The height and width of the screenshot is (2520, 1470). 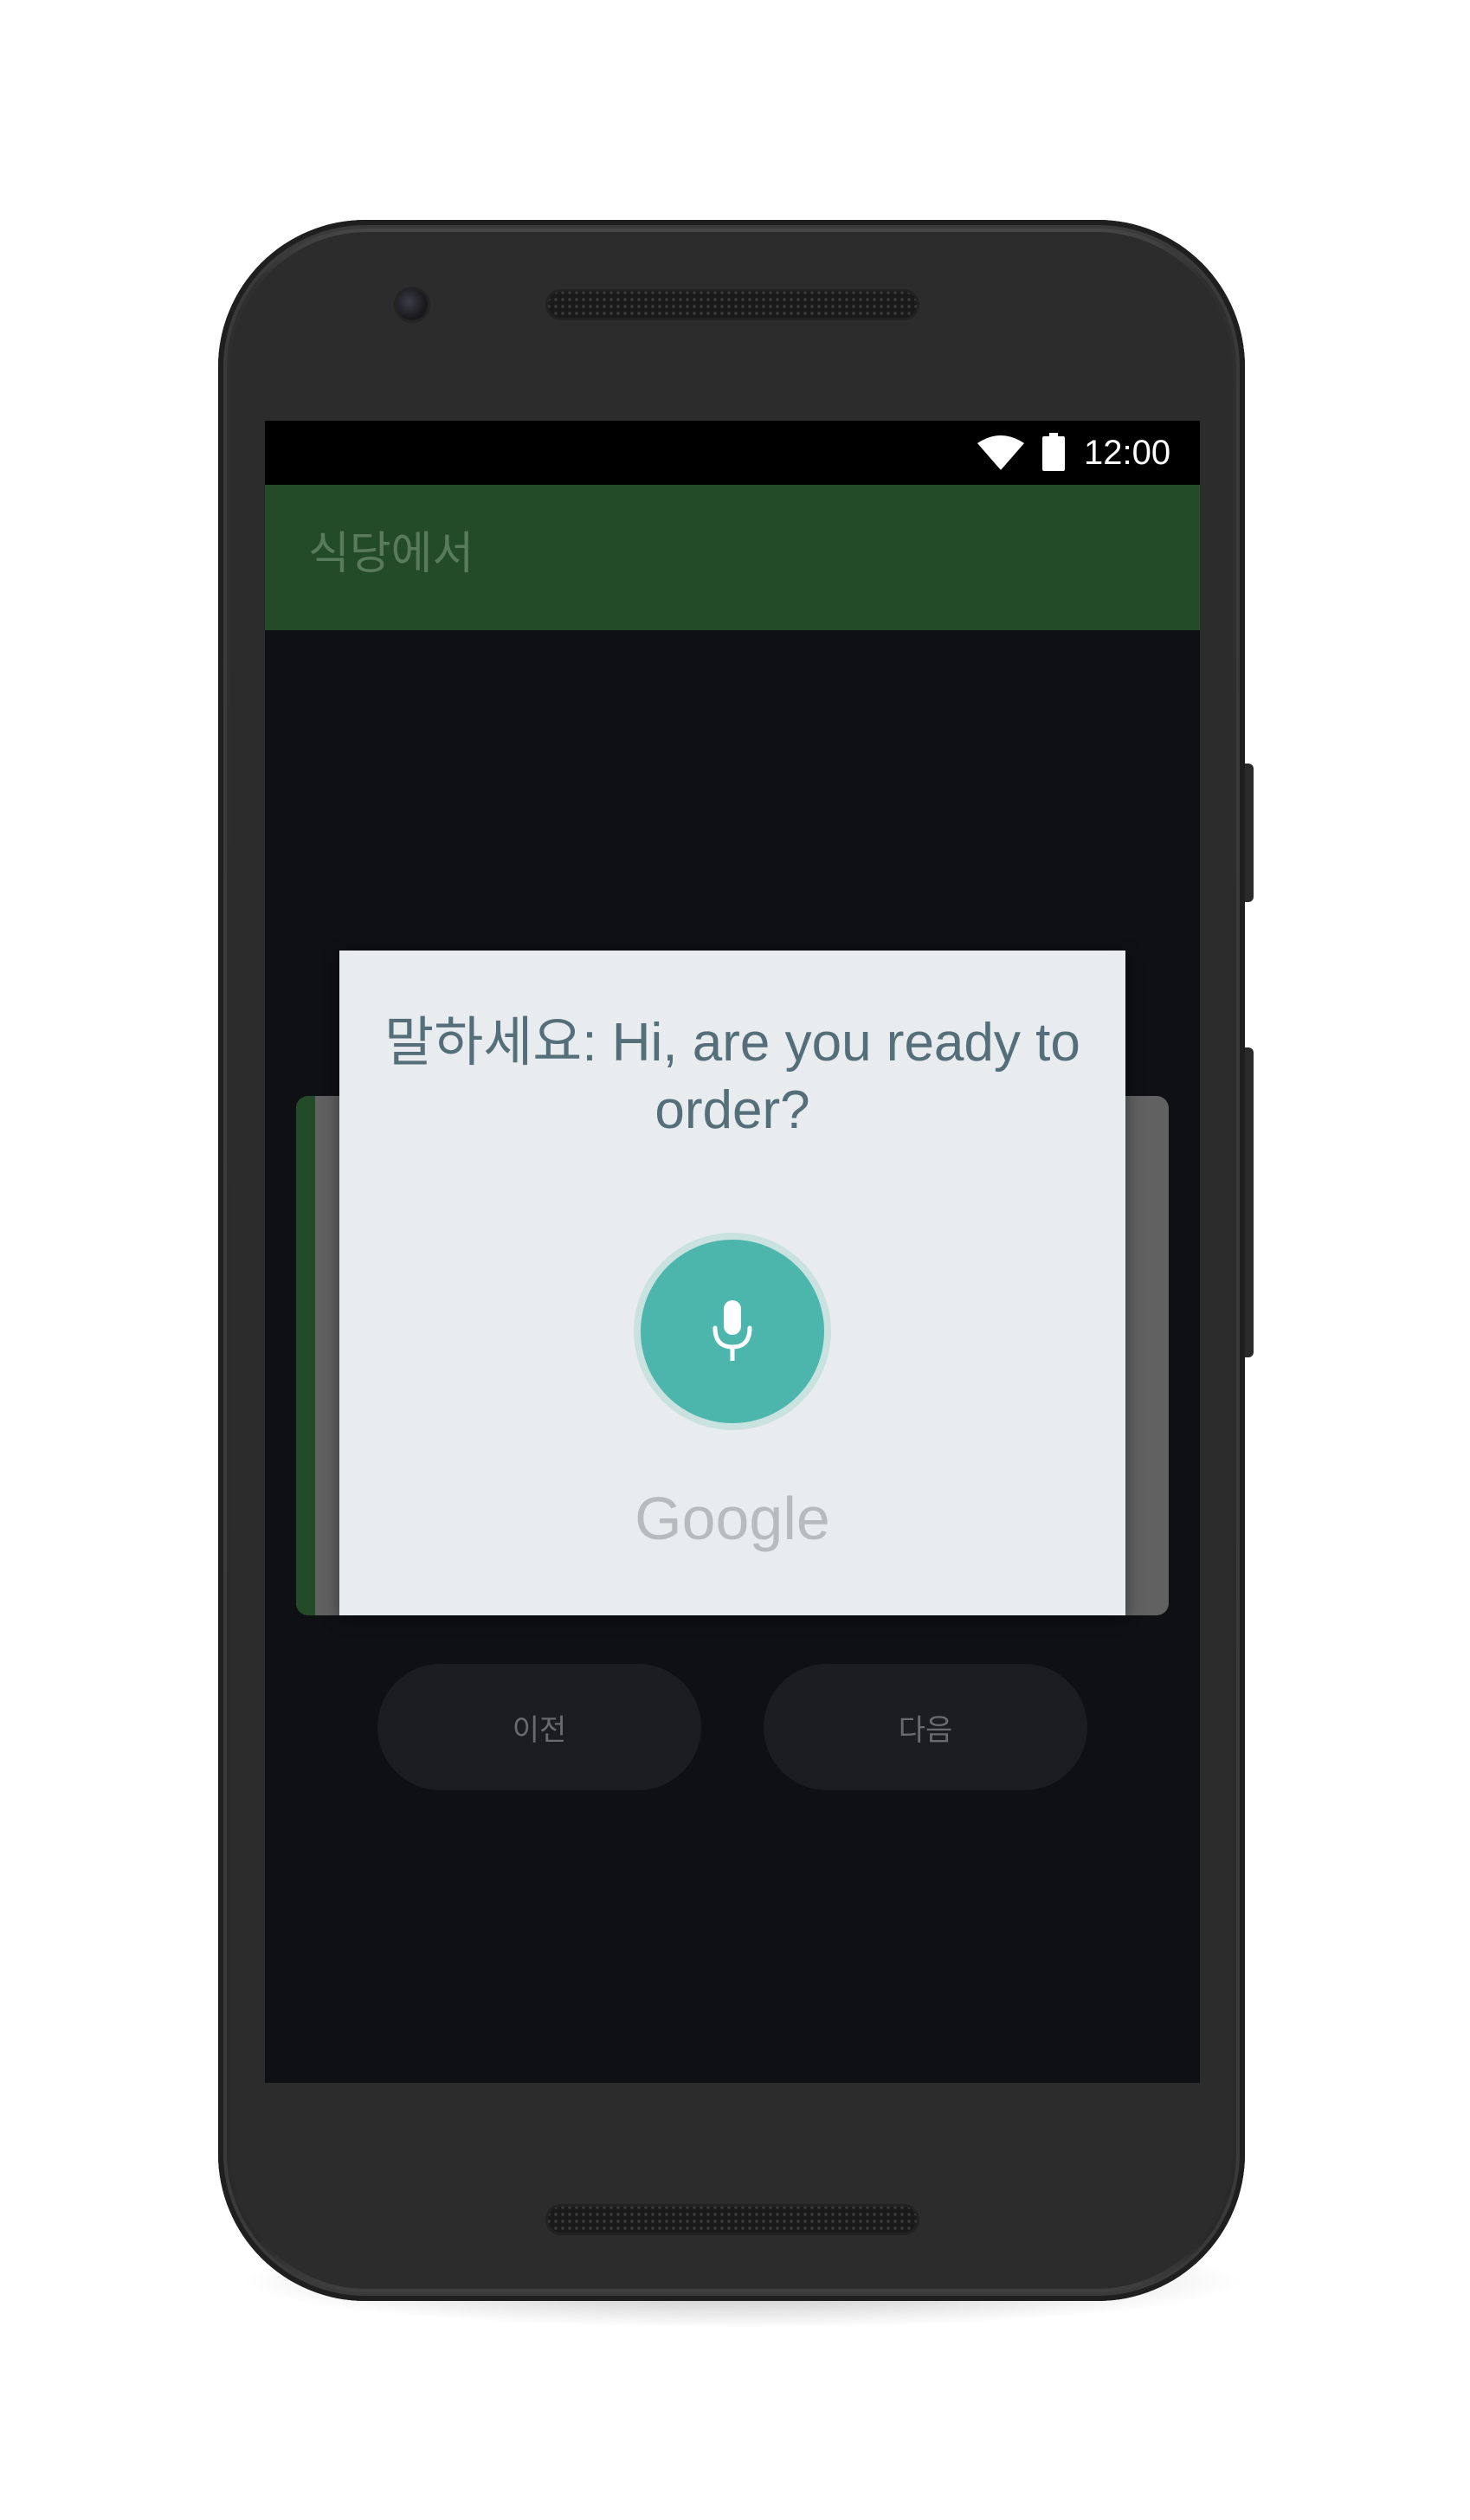 What do you see at coordinates (733, 1518) in the screenshot?
I see `google-logo: Google` at bounding box center [733, 1518].